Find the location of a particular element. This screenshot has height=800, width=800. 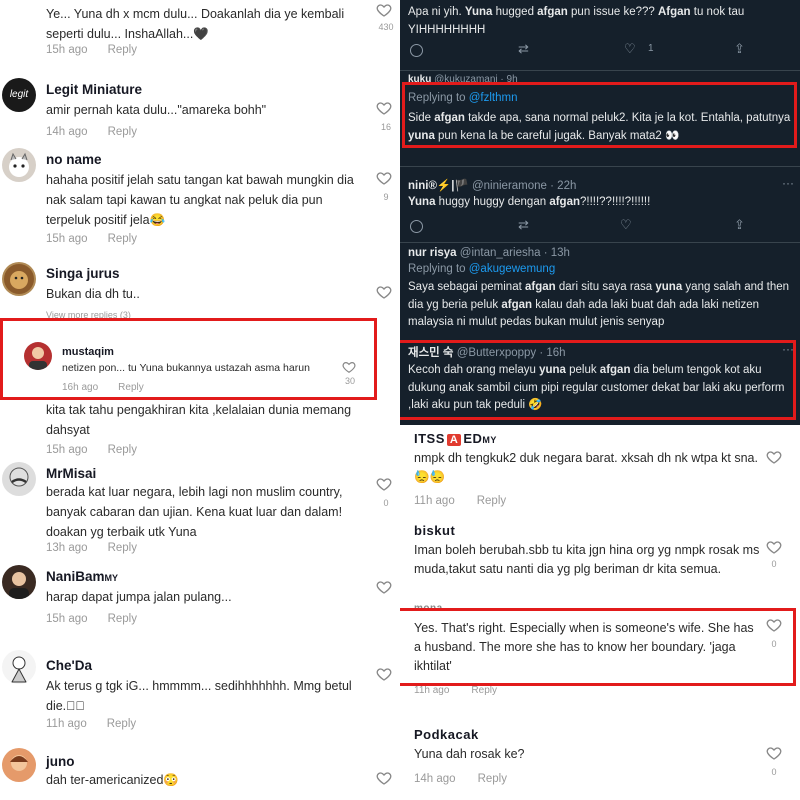

comment-meta: 15h ago Reply is located at coordinates (91, 450).